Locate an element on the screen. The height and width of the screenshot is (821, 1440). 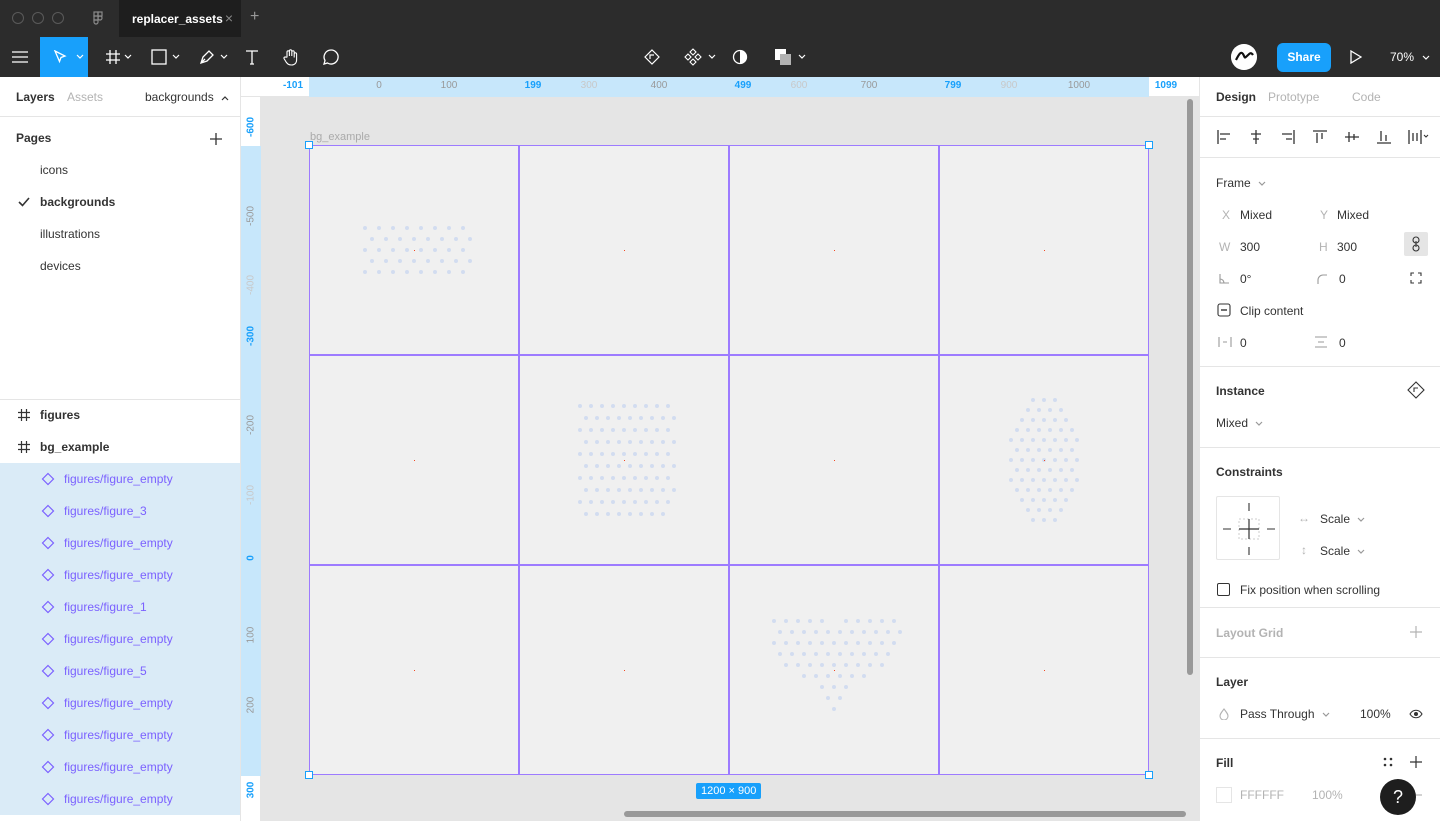
rotation-field: 0° is located at coordinates (1245, 279).